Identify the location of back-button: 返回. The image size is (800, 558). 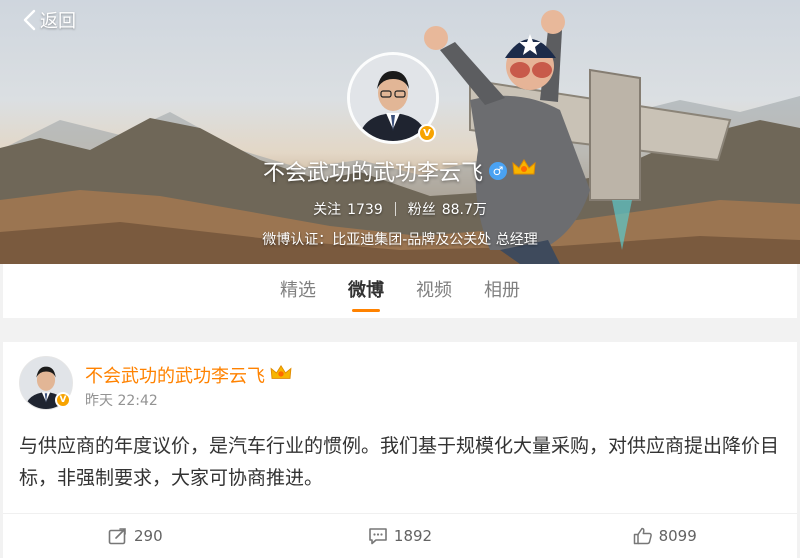
(49, 20).